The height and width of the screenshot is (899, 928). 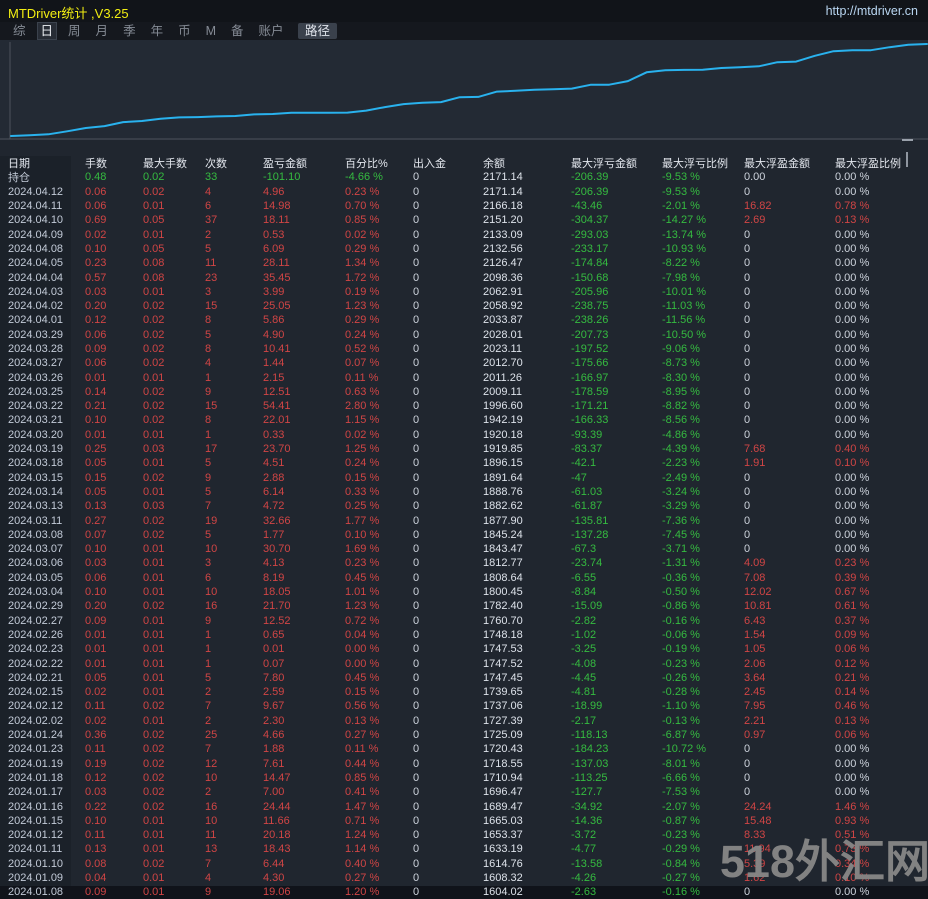 What do you see at coordinates (237, 31) in the screenshot?
I see `menu-item-备: 备` at bounding box center [237, 31].